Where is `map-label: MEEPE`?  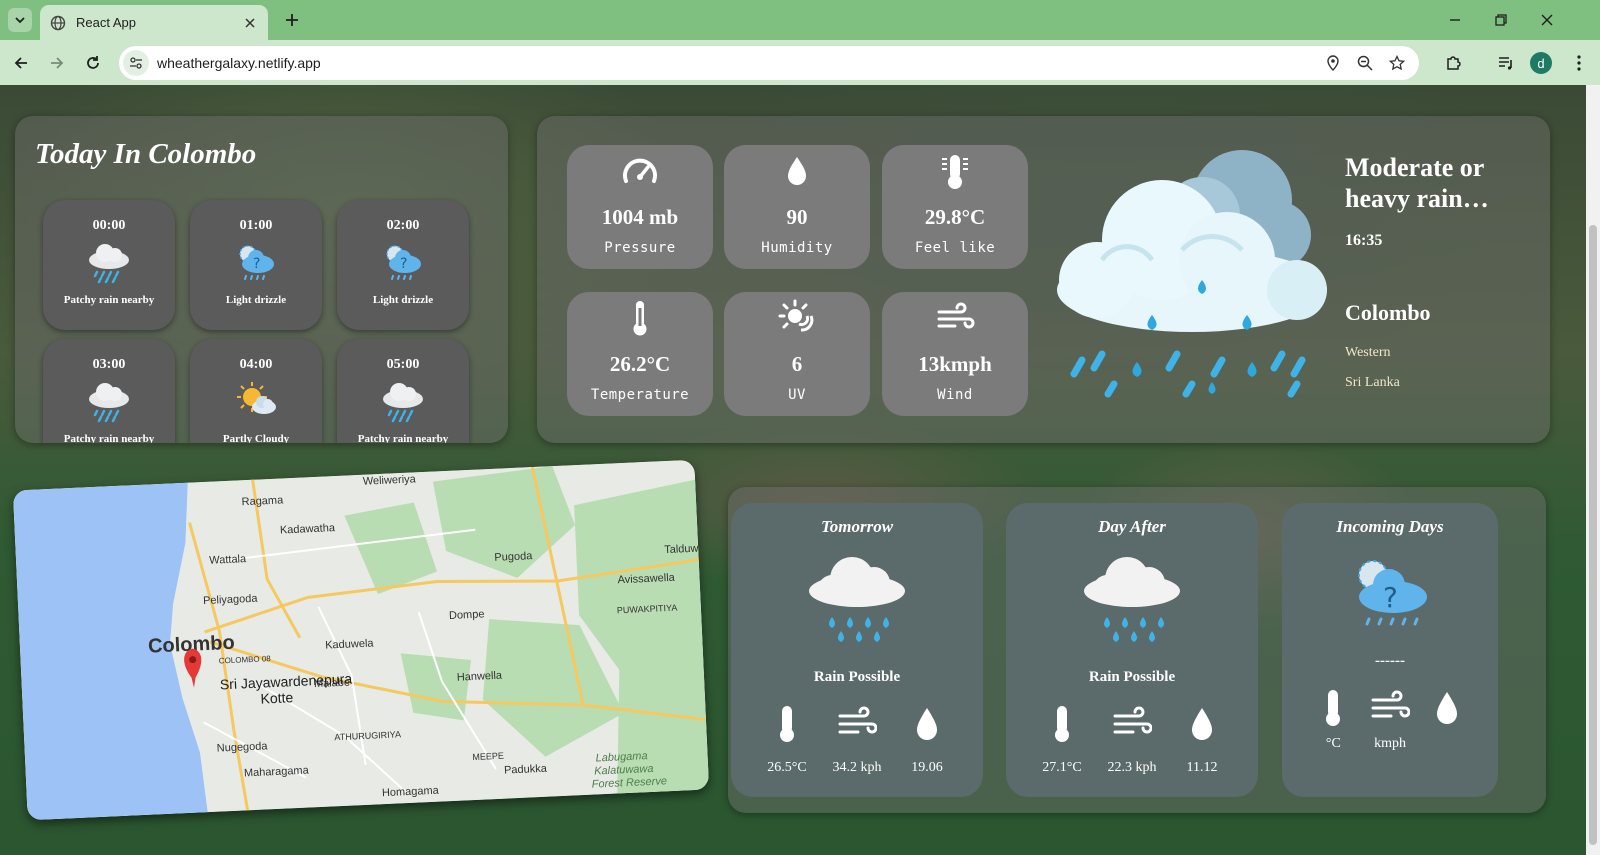 map-label: MEEPE is located at coordinates (488, 756).